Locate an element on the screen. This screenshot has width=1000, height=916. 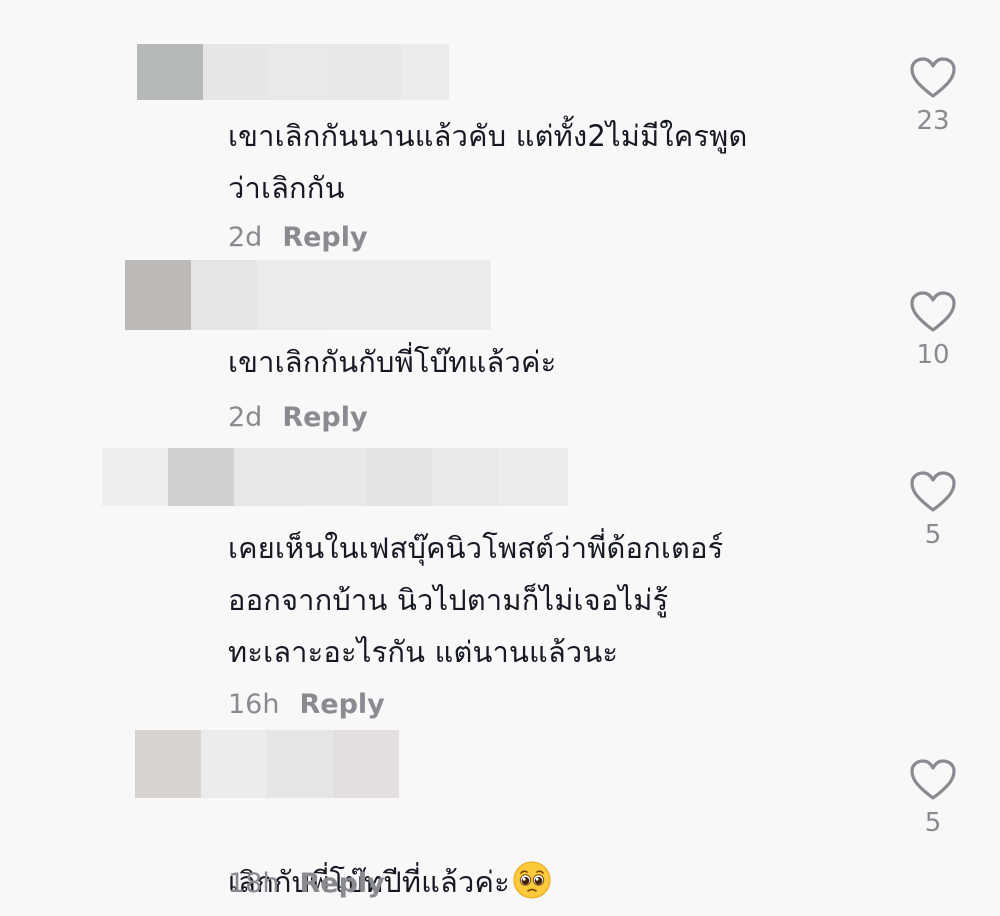
like-count: 10 is located at coordinates (933, 355).